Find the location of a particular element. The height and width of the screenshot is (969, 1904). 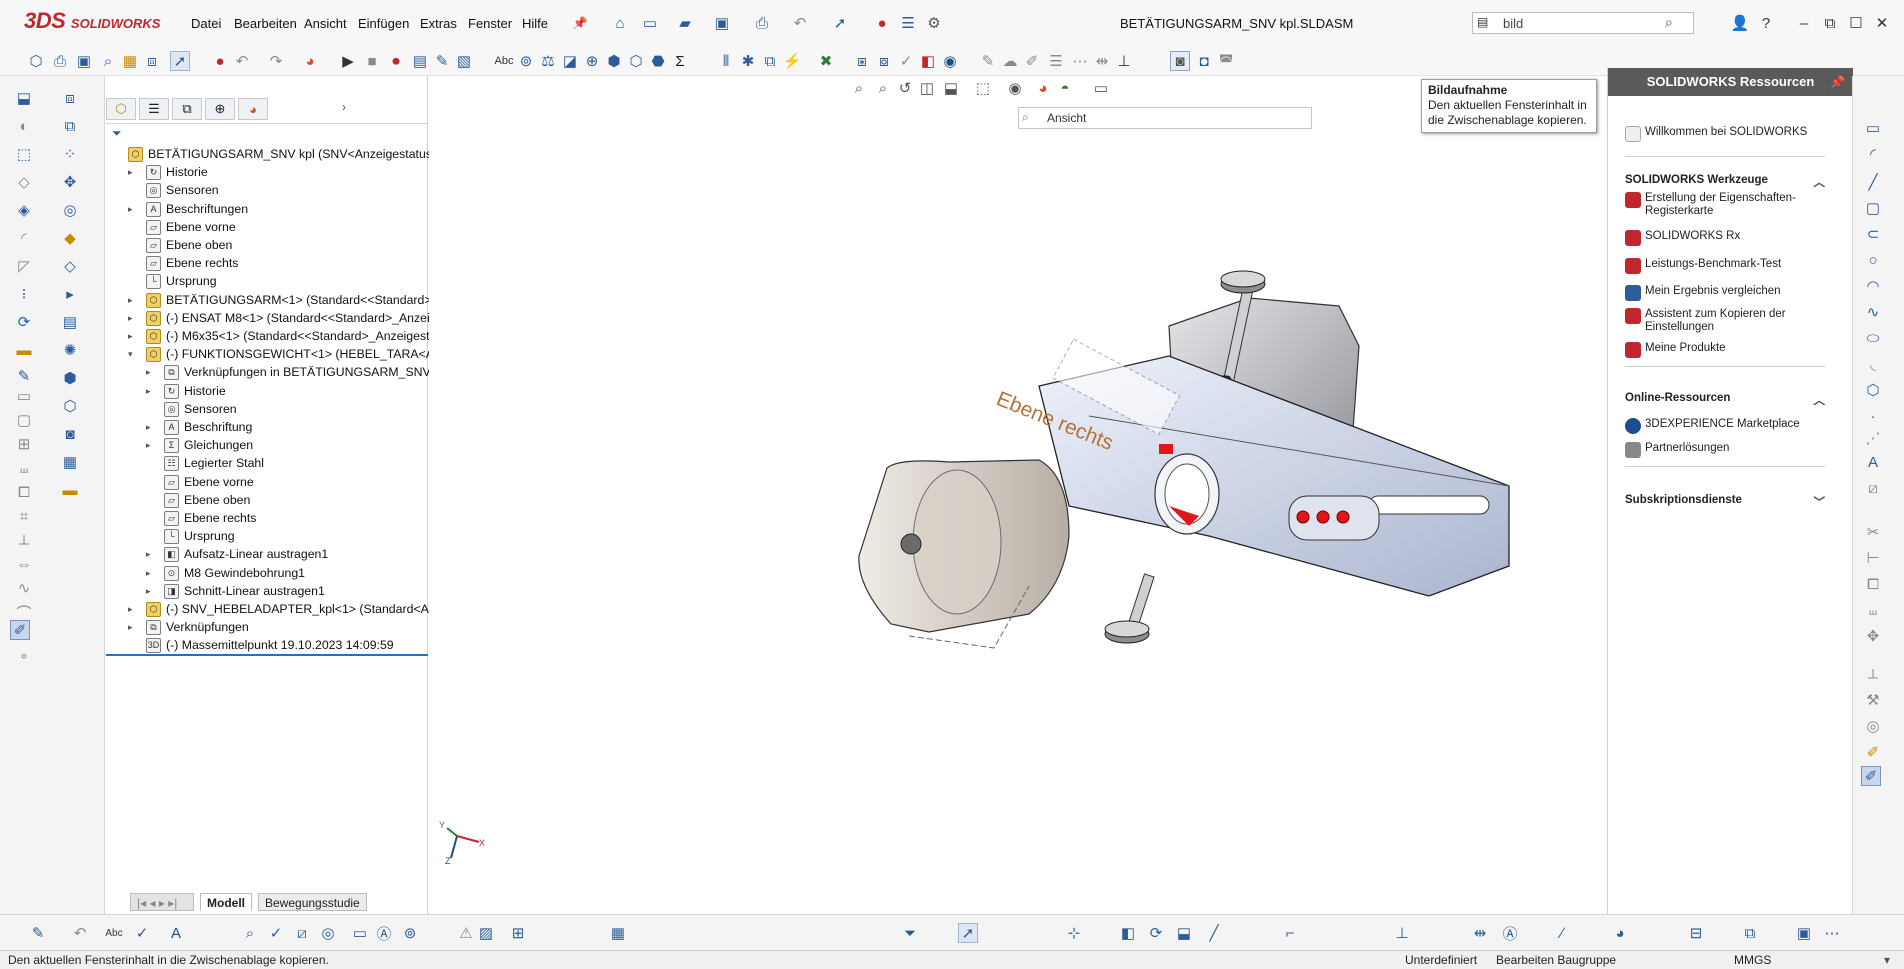

print-icon: ⎙ is located at coordinates (762, 23).